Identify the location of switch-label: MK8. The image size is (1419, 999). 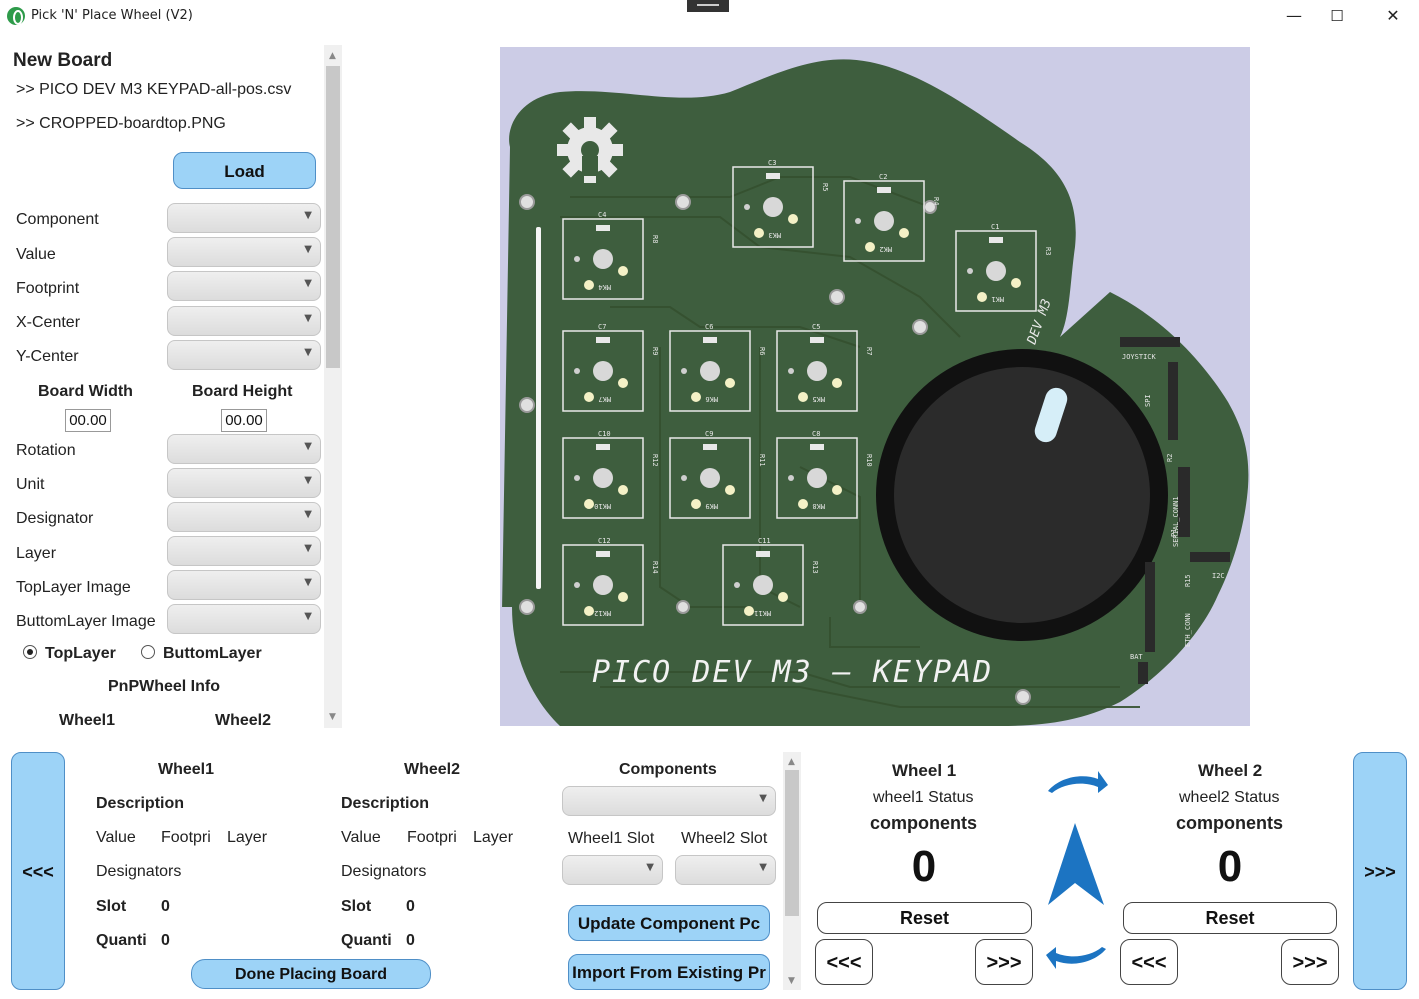
(818, 506).